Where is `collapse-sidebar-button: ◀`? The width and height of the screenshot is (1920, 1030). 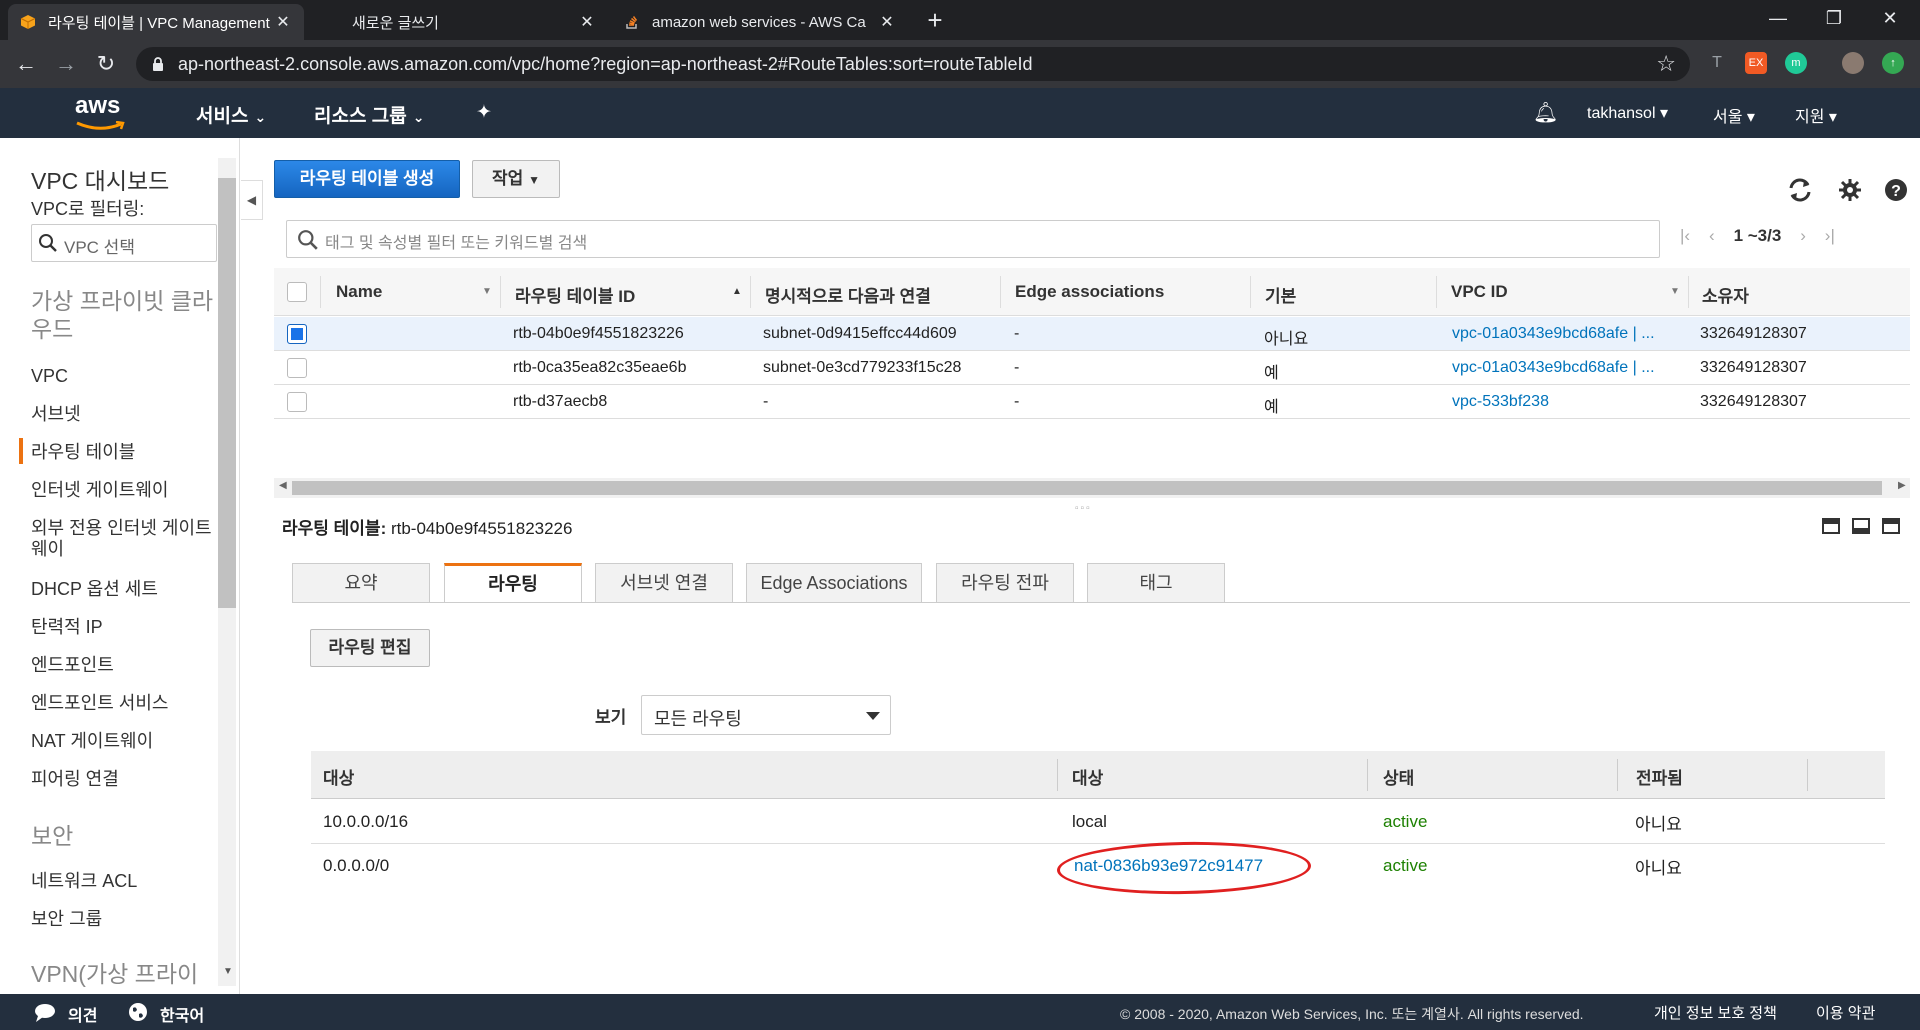
collapse-sidebar-button: ◀ is located at coordinates (252, 200).